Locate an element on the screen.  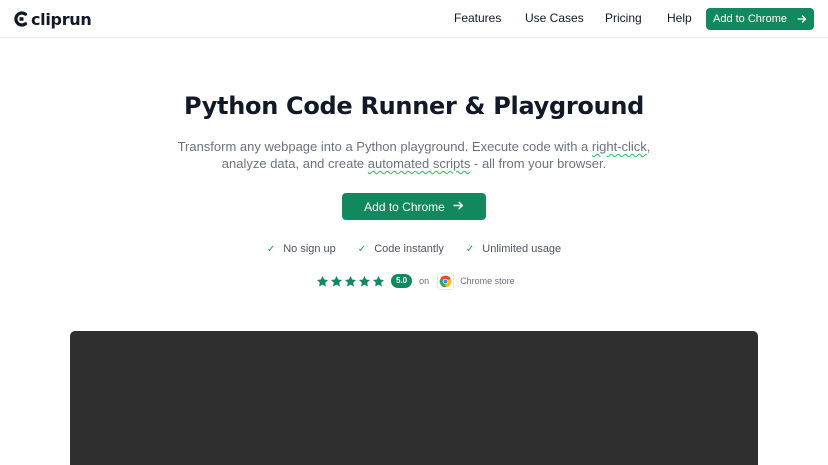
nav-help: Help is located at coordinates (679, 18).